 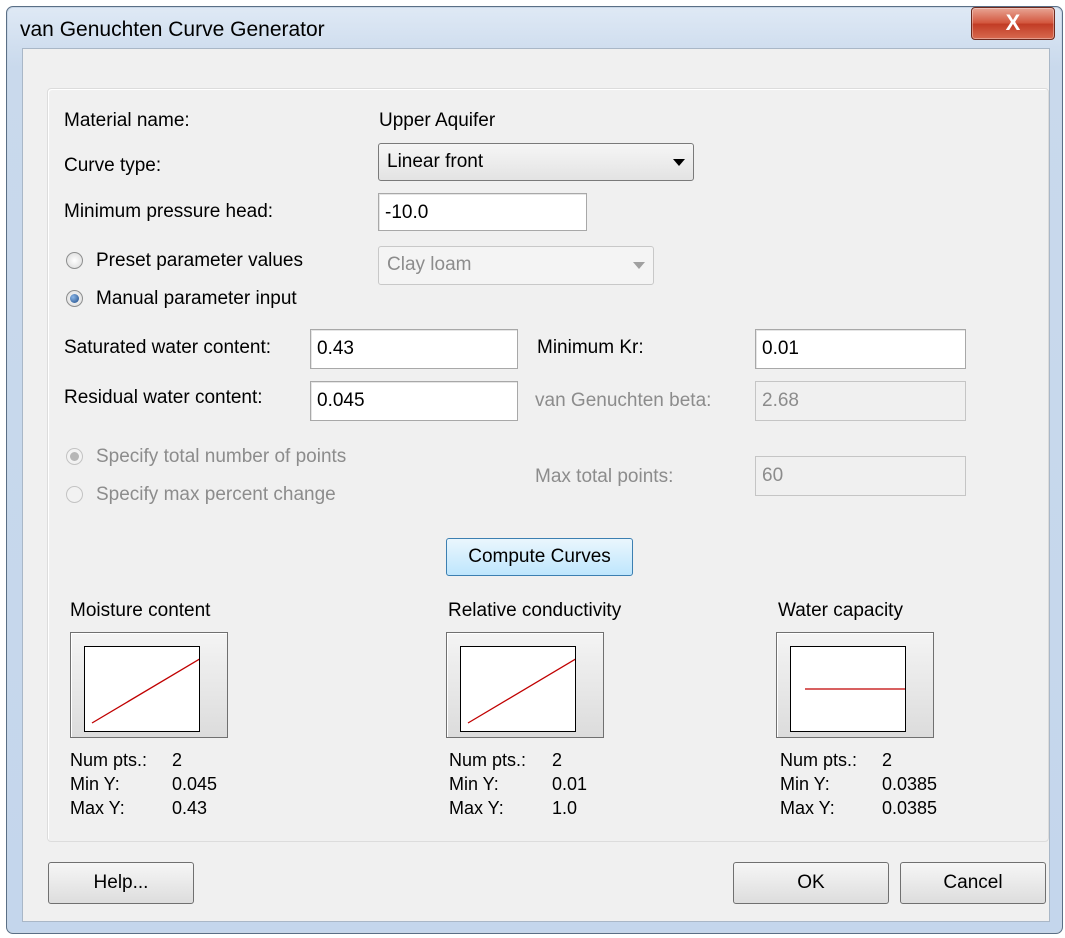 What do you see at coordinates (429, 264) in the screenshot?
I see `preset-values-value: Clay loam` at bounding box center [429, 264].